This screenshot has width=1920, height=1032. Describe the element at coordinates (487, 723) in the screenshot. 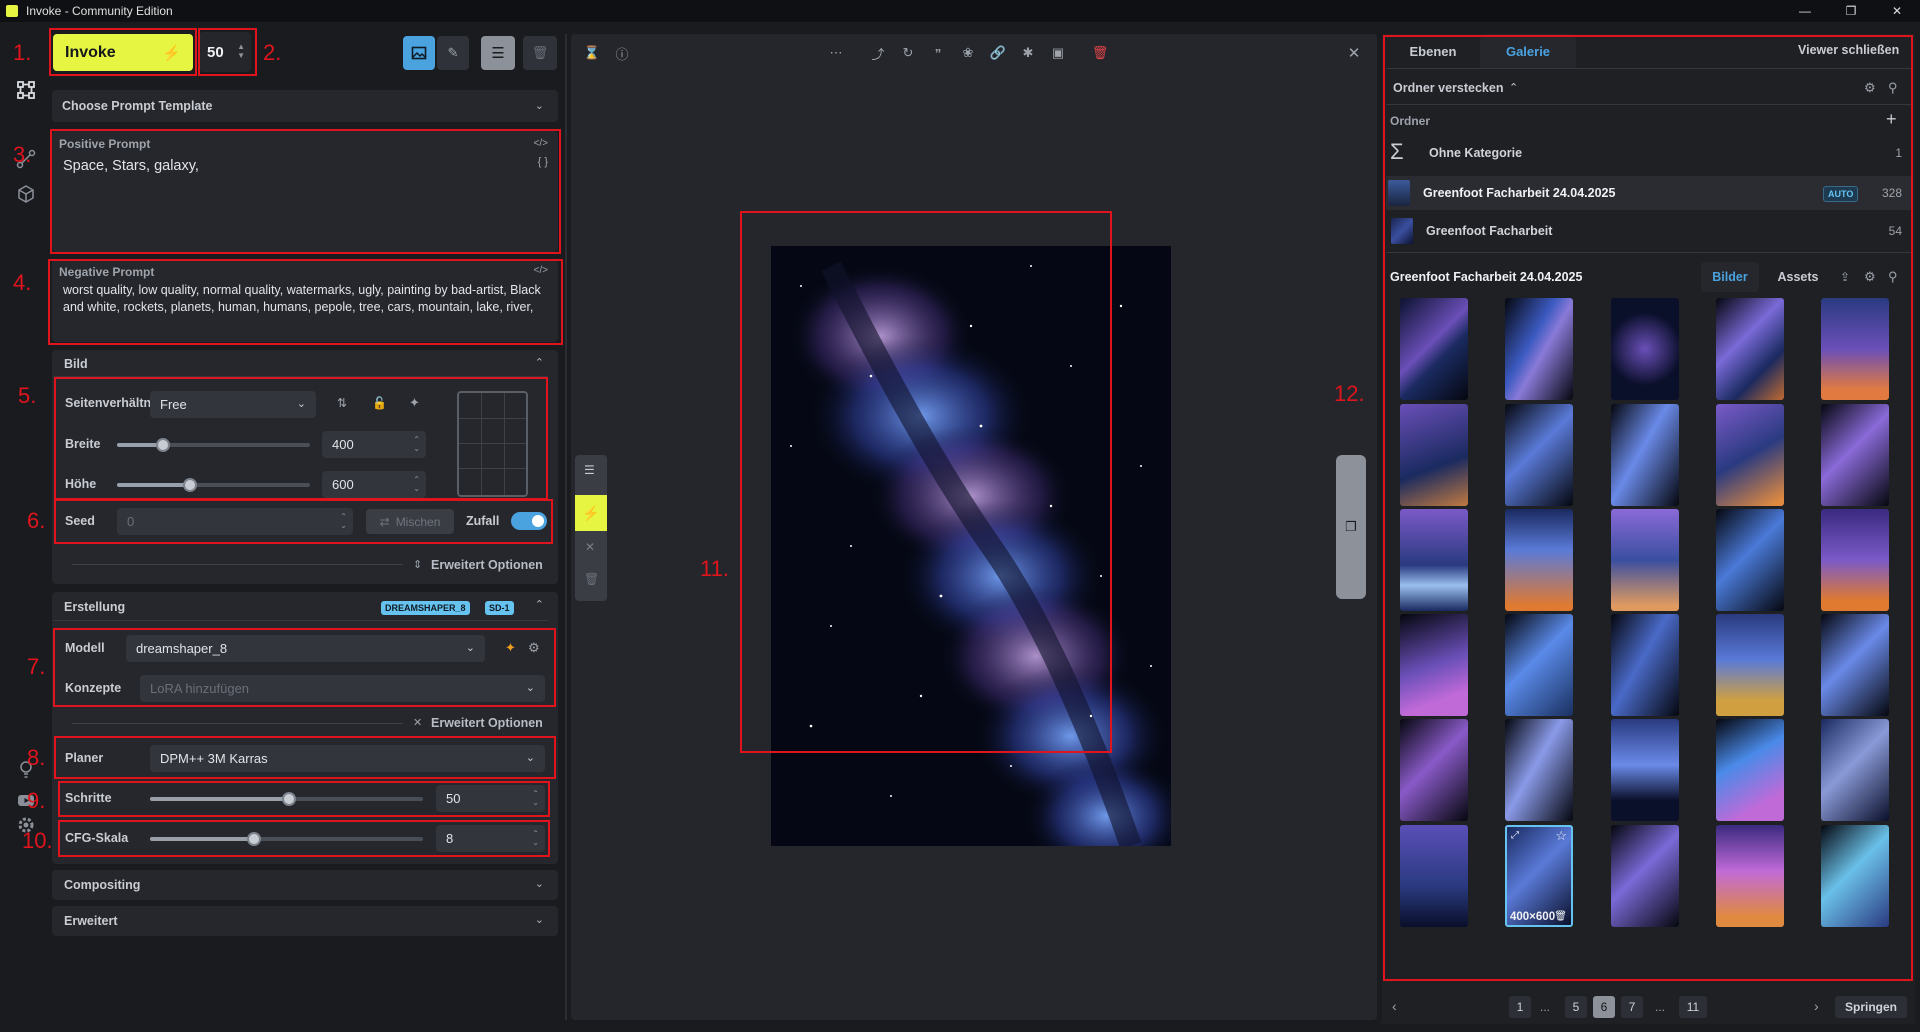

I see `erstellung-advanced-toggle: Erweitert Optionen` at that location.